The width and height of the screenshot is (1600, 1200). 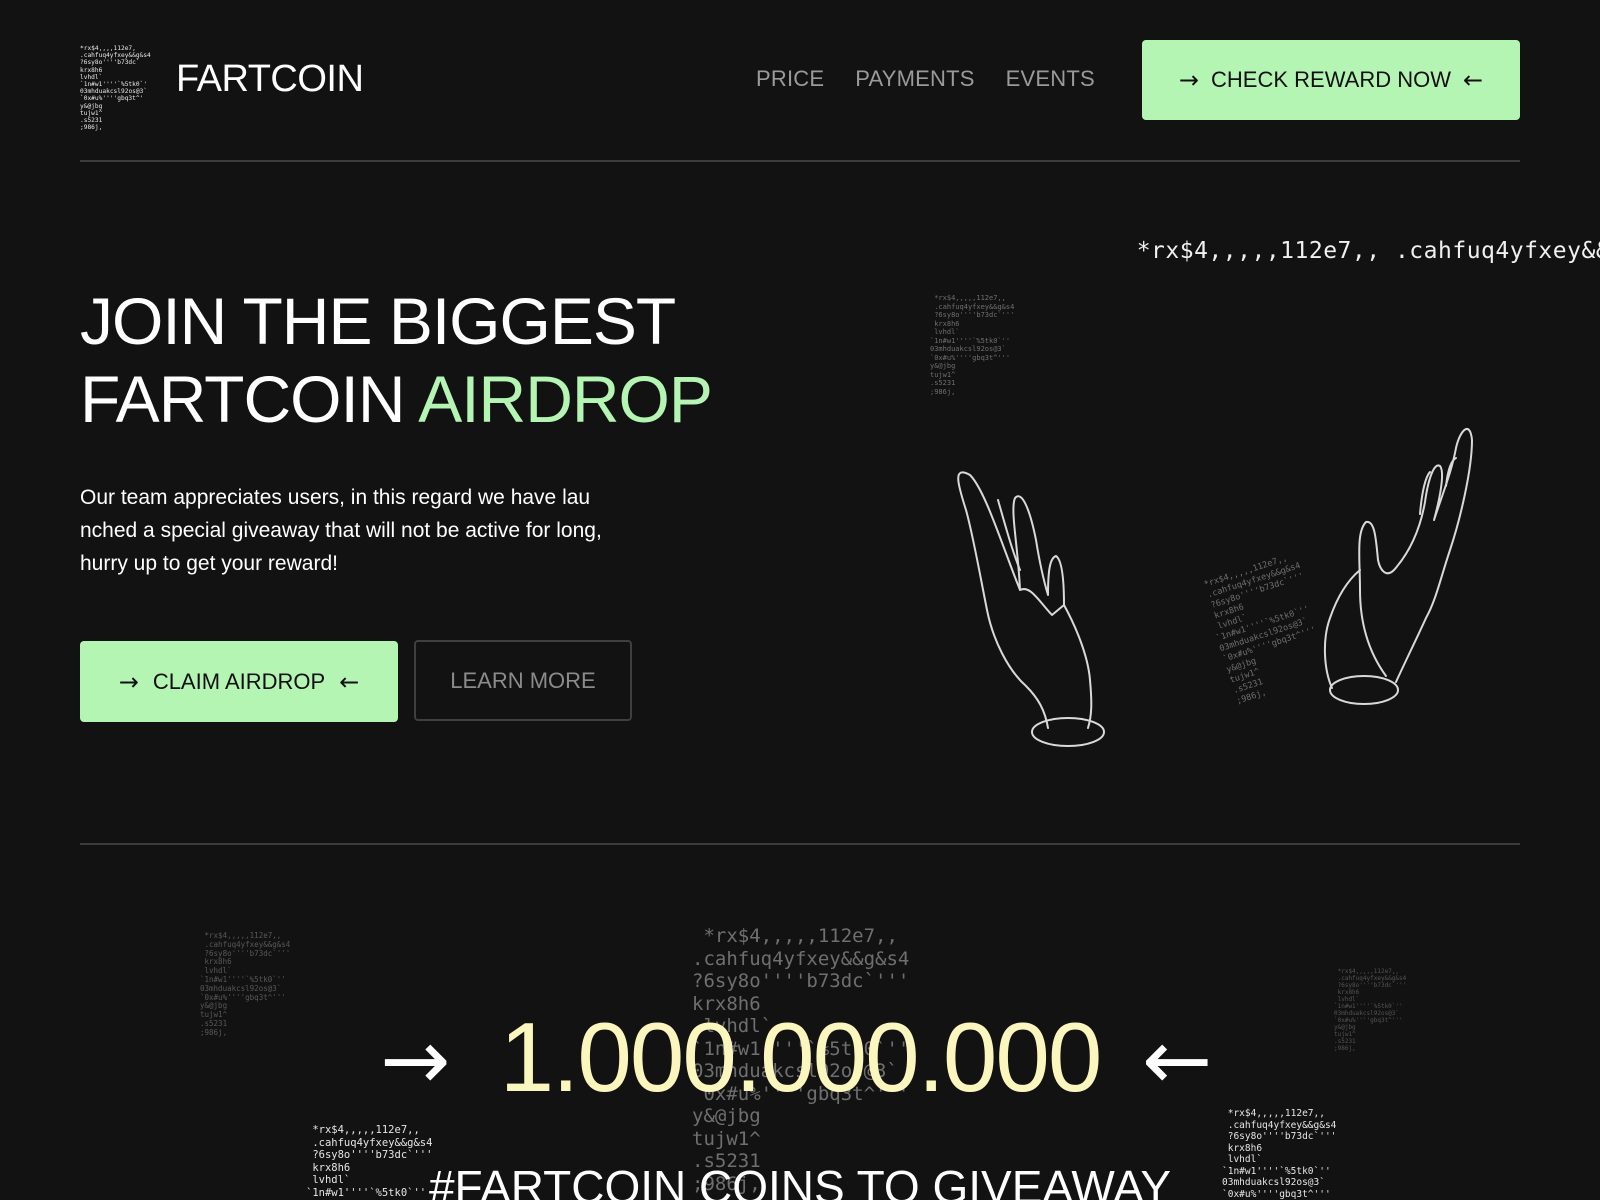 I want to click on hero-description-line: hurry up to get your reward!, so click(x=209, y=563).